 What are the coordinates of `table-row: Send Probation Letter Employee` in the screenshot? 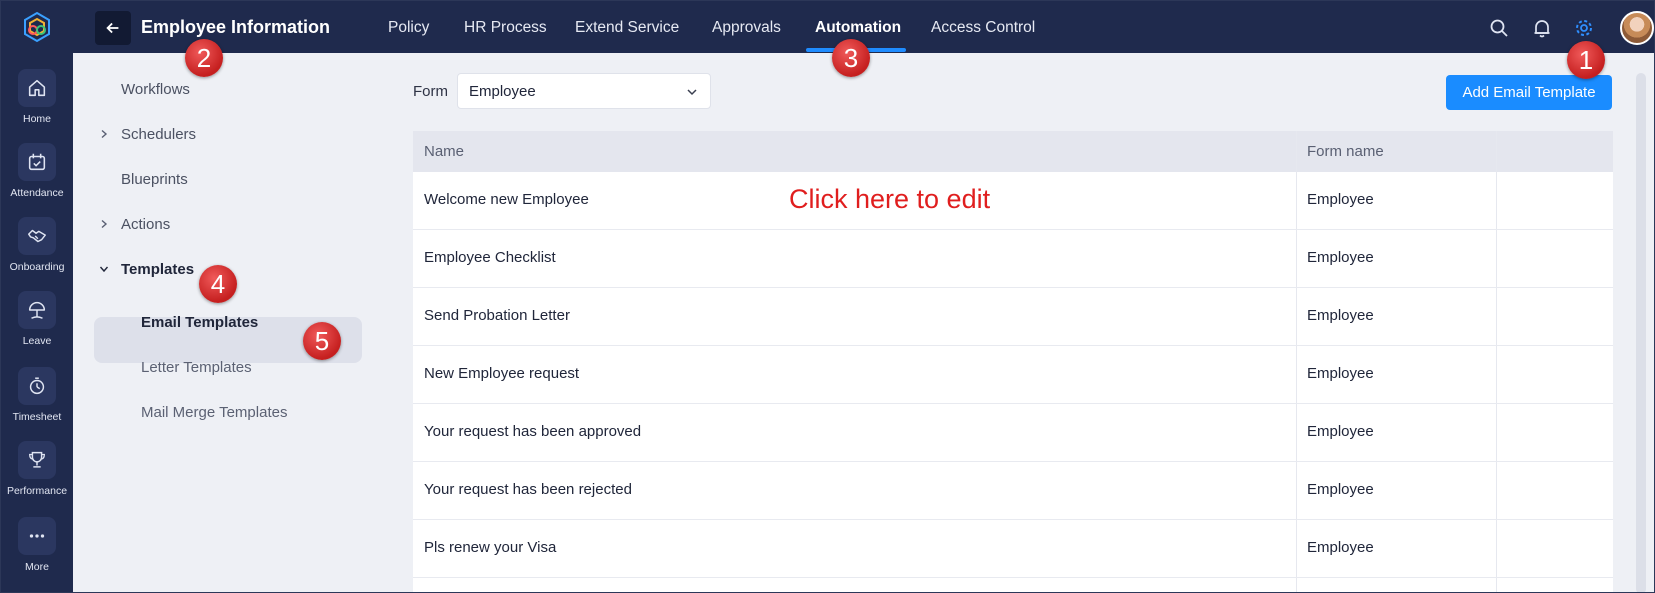 It's located at (1013, 317).